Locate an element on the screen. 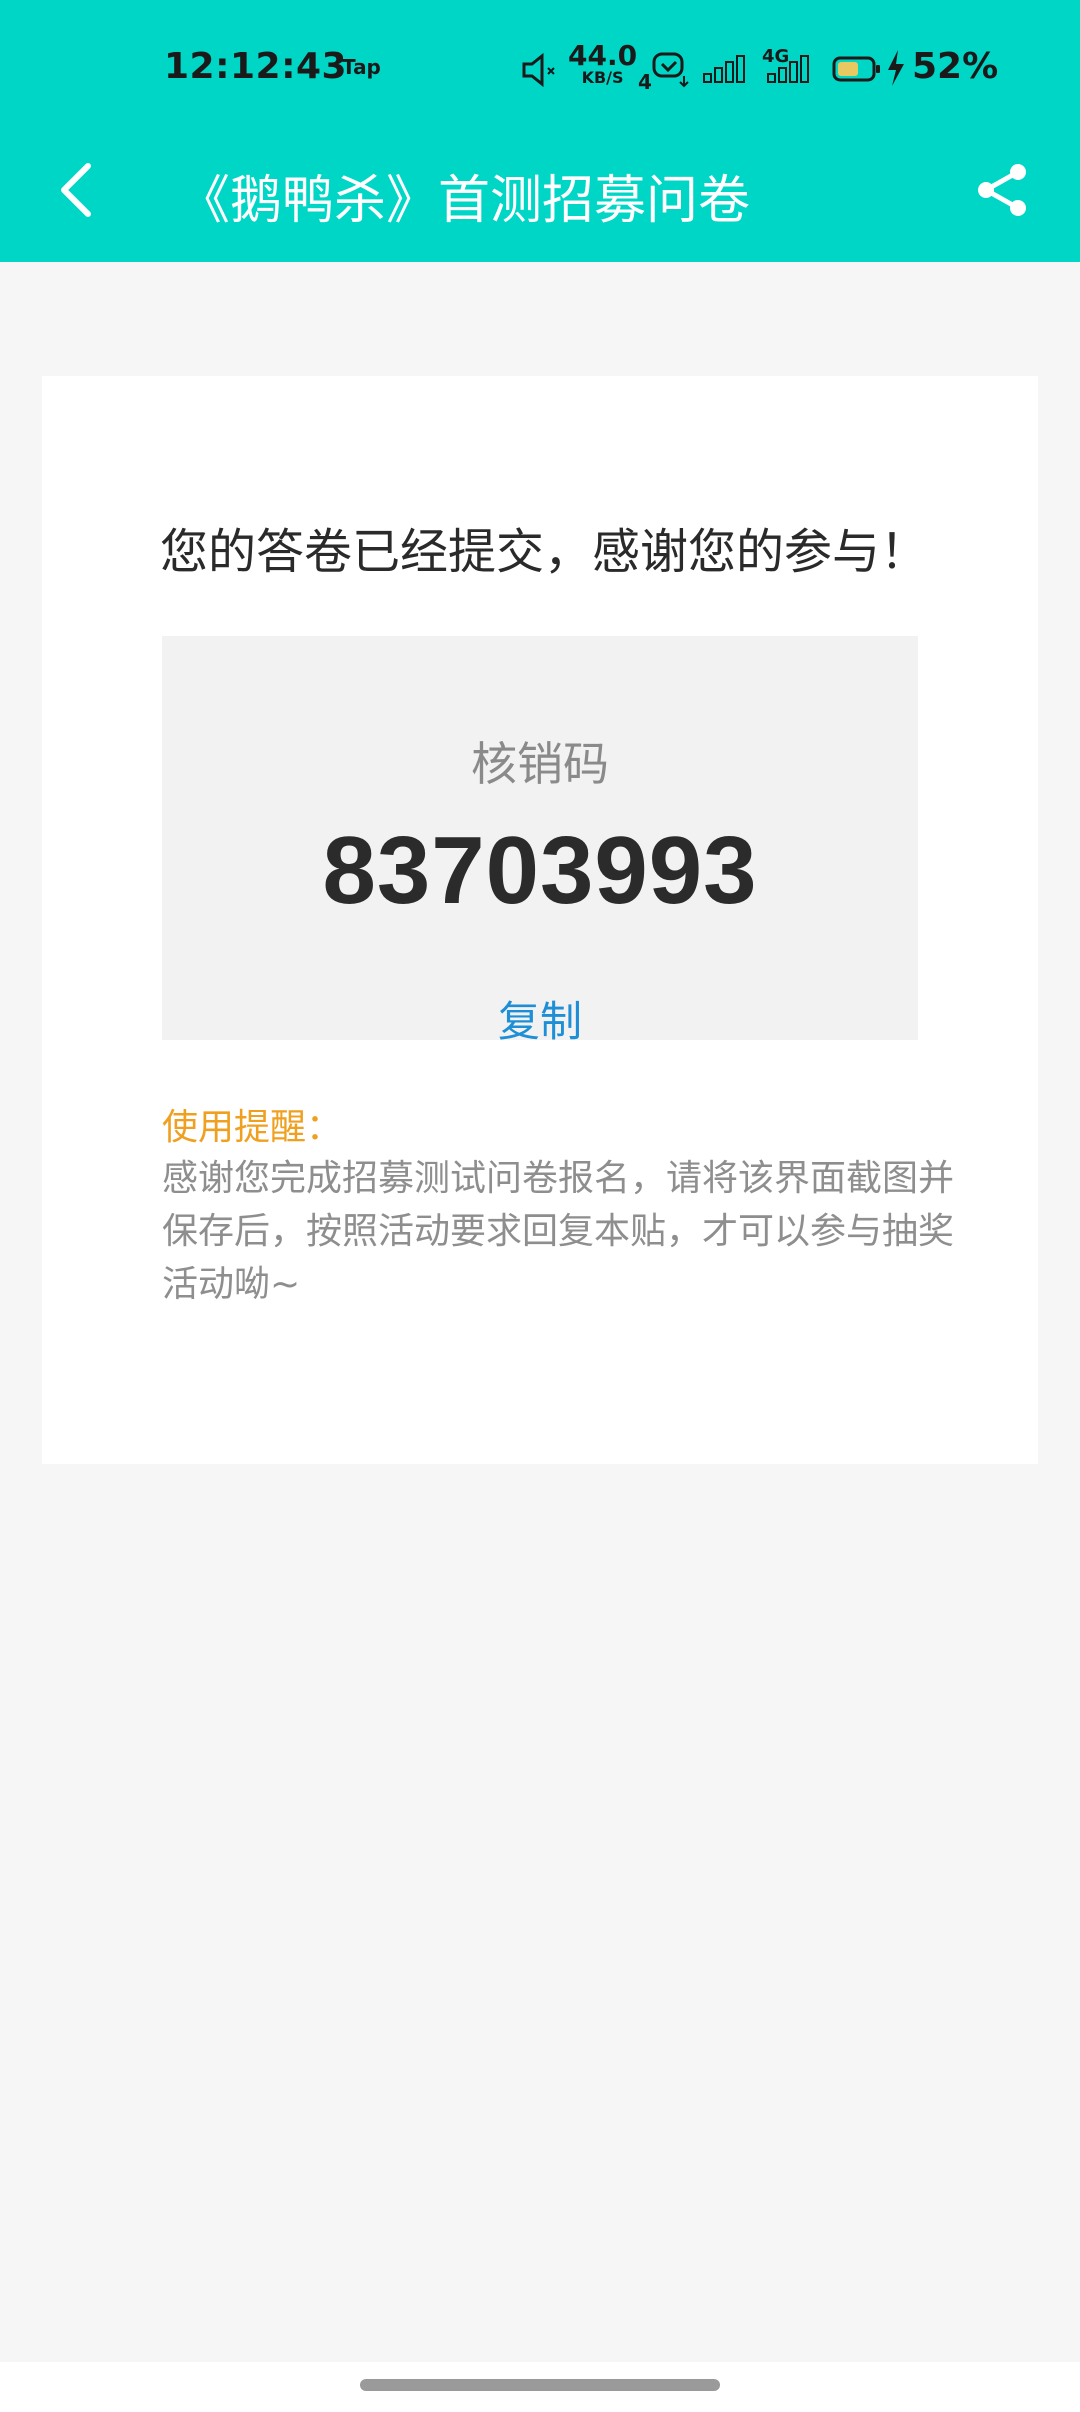  battery-percent: 52% is located at coordinates (955, 66).